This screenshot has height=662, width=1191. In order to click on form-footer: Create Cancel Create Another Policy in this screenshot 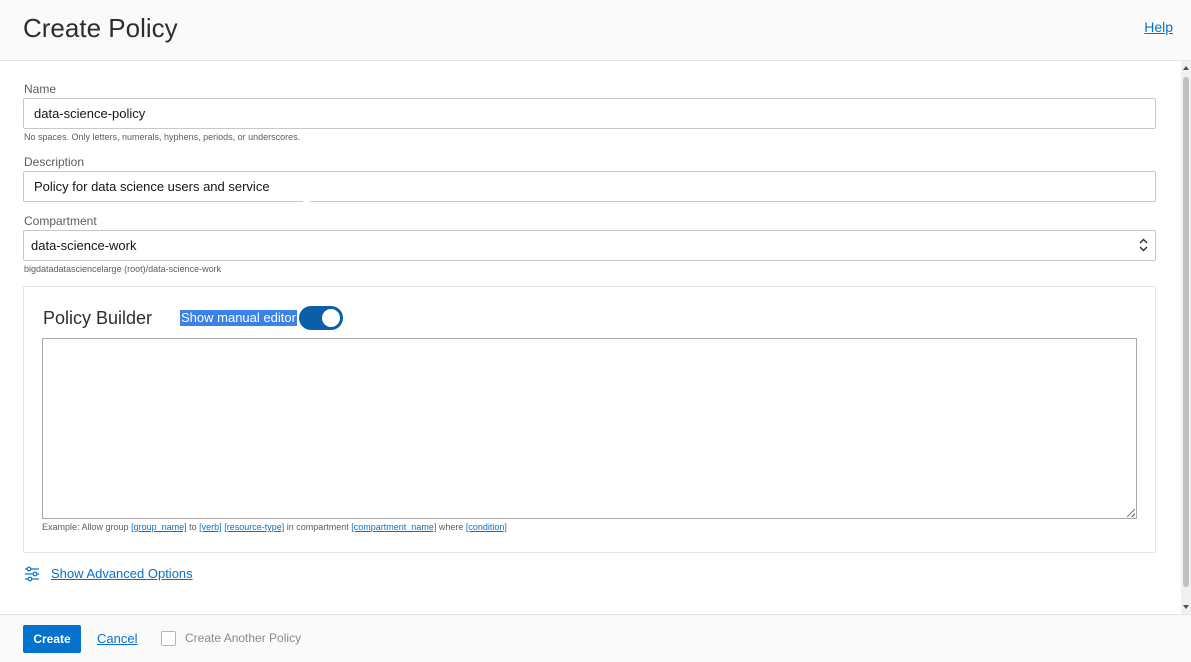, I will do `click(595, 638)`.